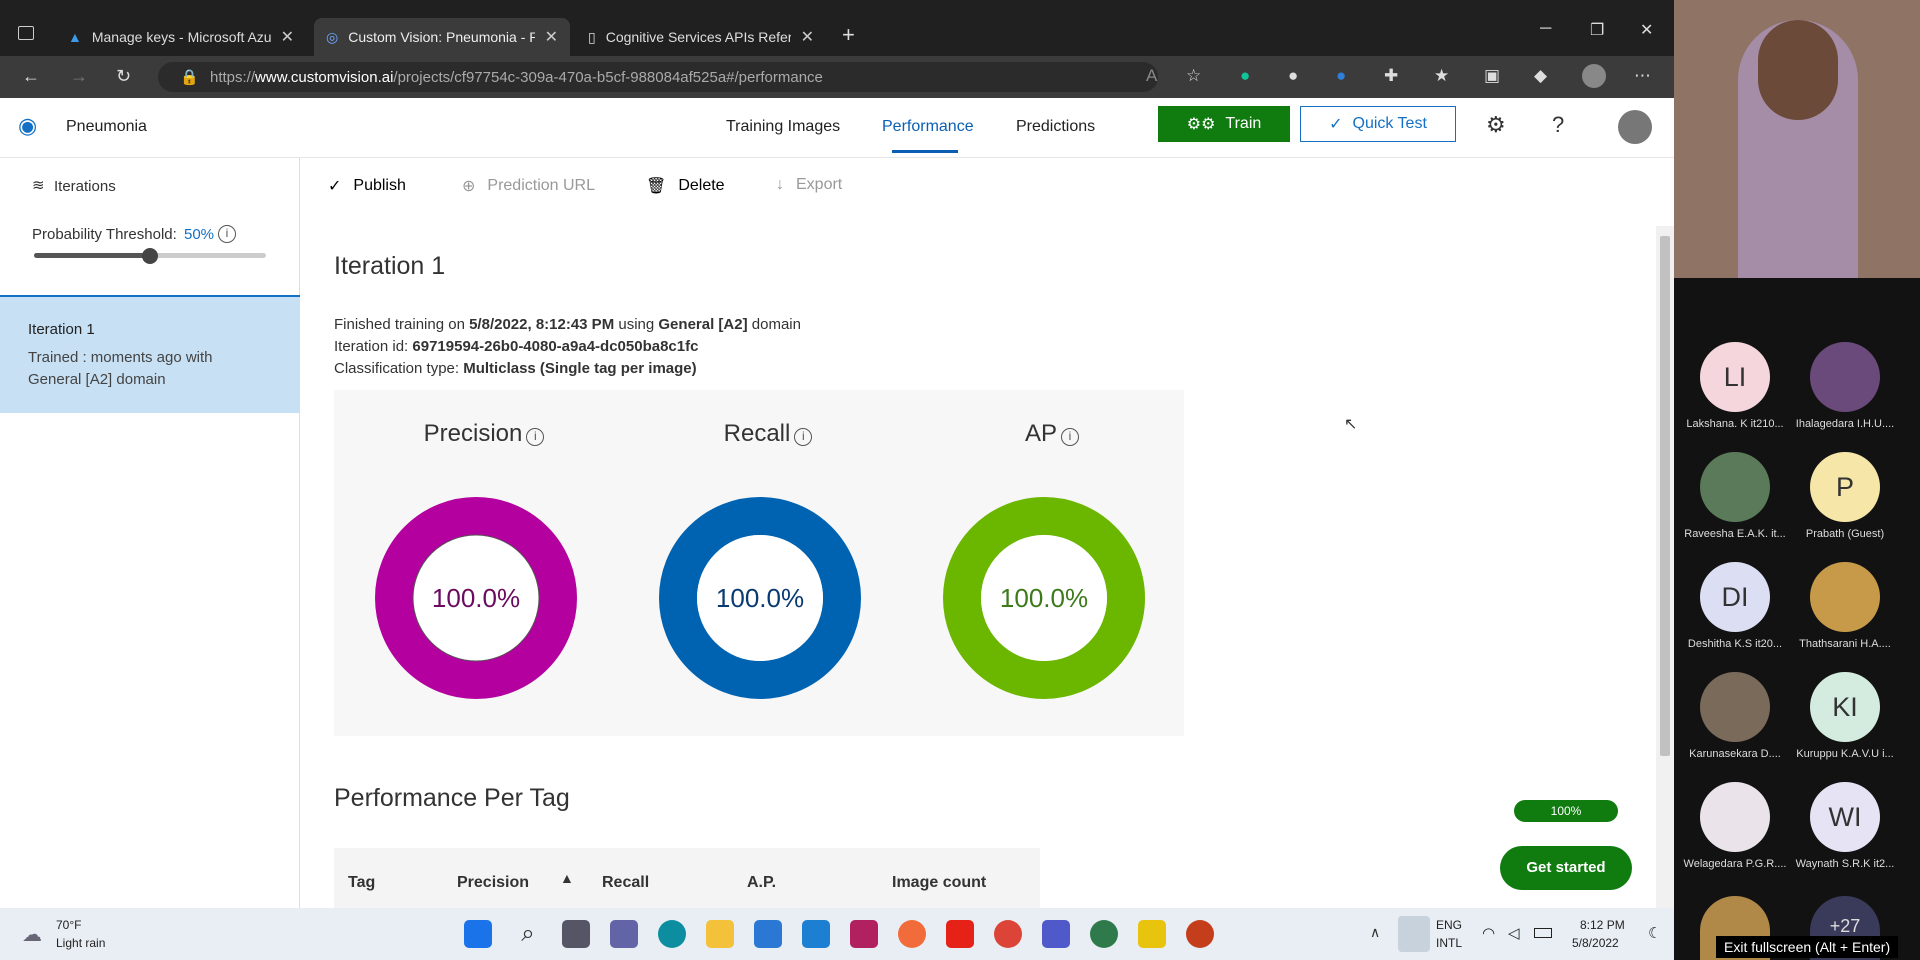 This screenshot has height=960, width=1920. What do you see at coordinates (939, 883) in the screenshot?
I see `column-image-count: Image count` at bounding box center [939, 883].